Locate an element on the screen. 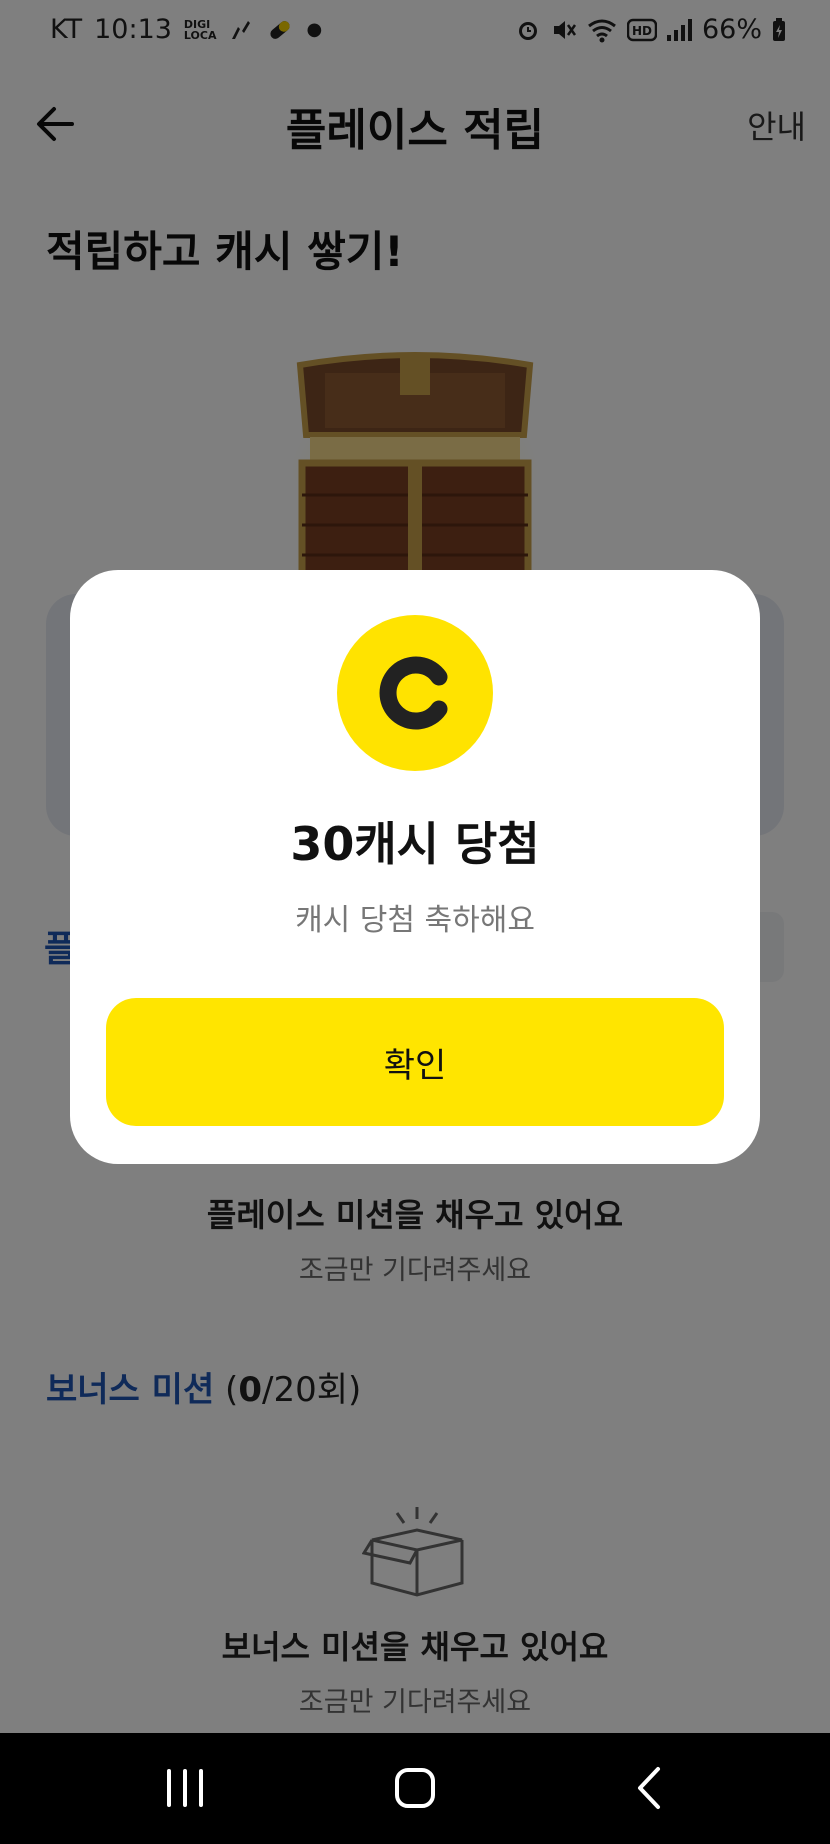  home-icon is located at coordinates (415, 1788).